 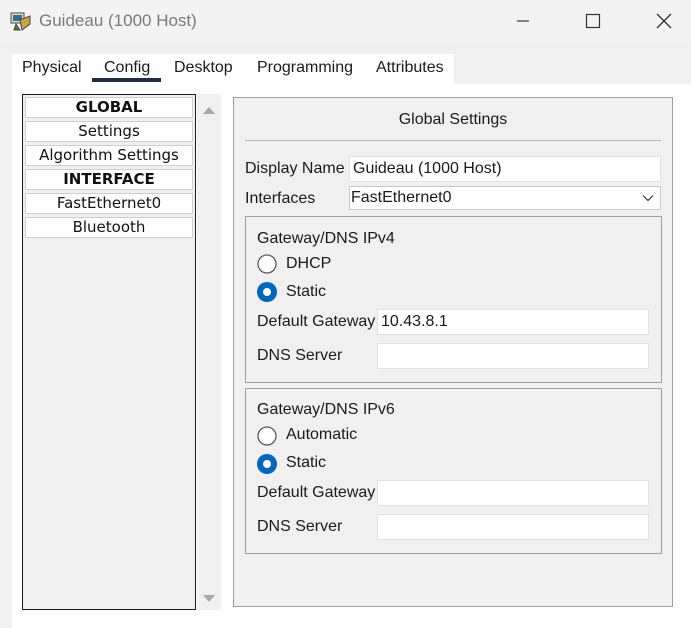 What do you see at coordinates (21, 21) in the screenshot?
I see `app-icon` at bounding box center [21, 21].